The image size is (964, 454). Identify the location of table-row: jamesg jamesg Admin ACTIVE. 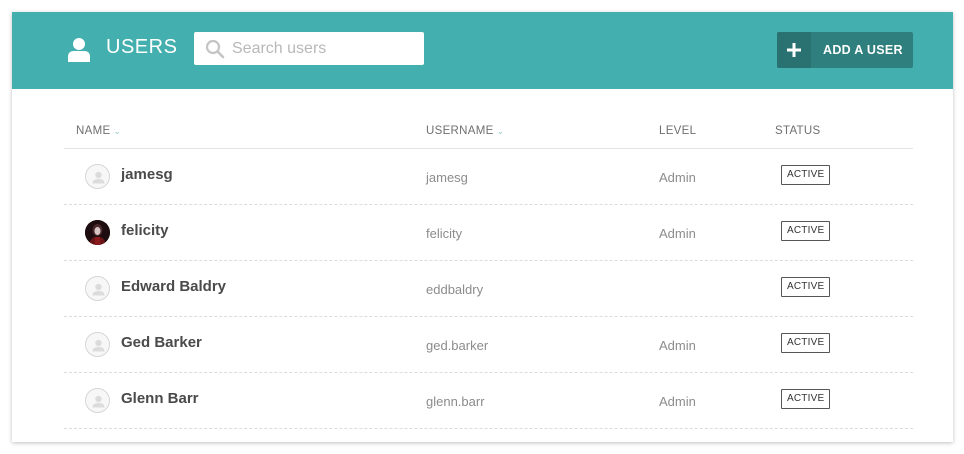
(488, 177).